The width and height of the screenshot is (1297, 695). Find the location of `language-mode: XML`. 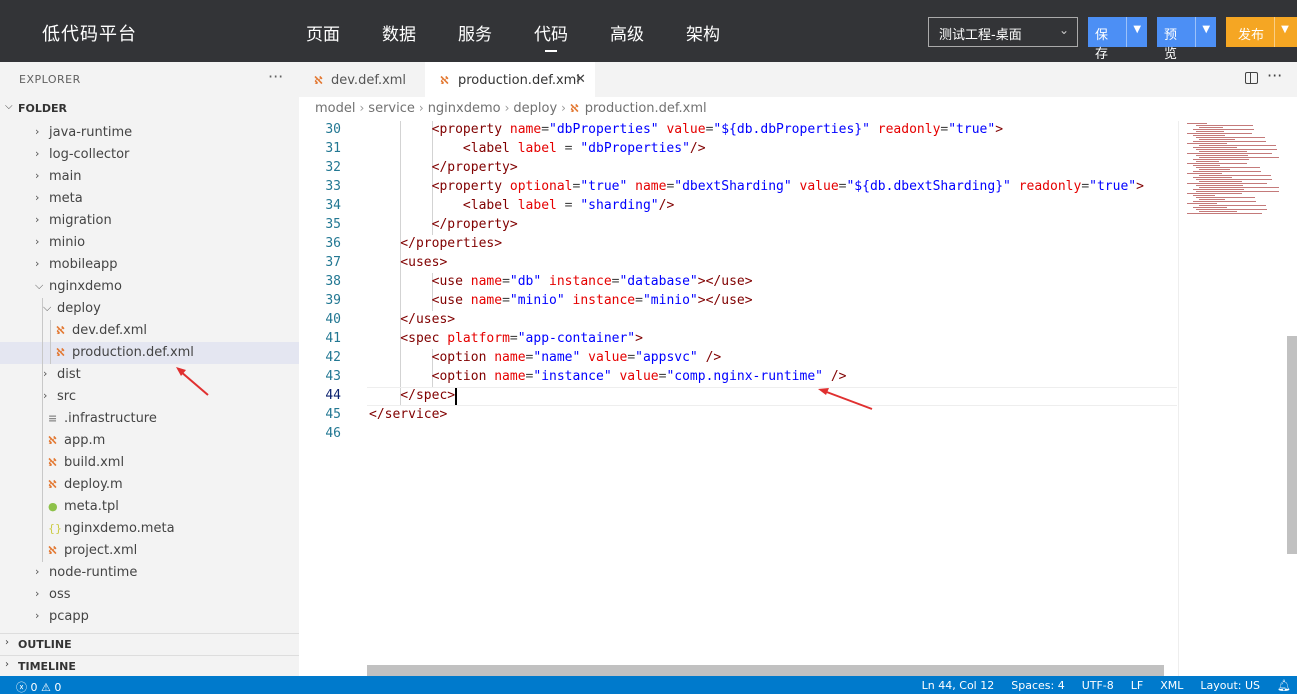

language-mode: XML is located at coordinates (1171, 685).